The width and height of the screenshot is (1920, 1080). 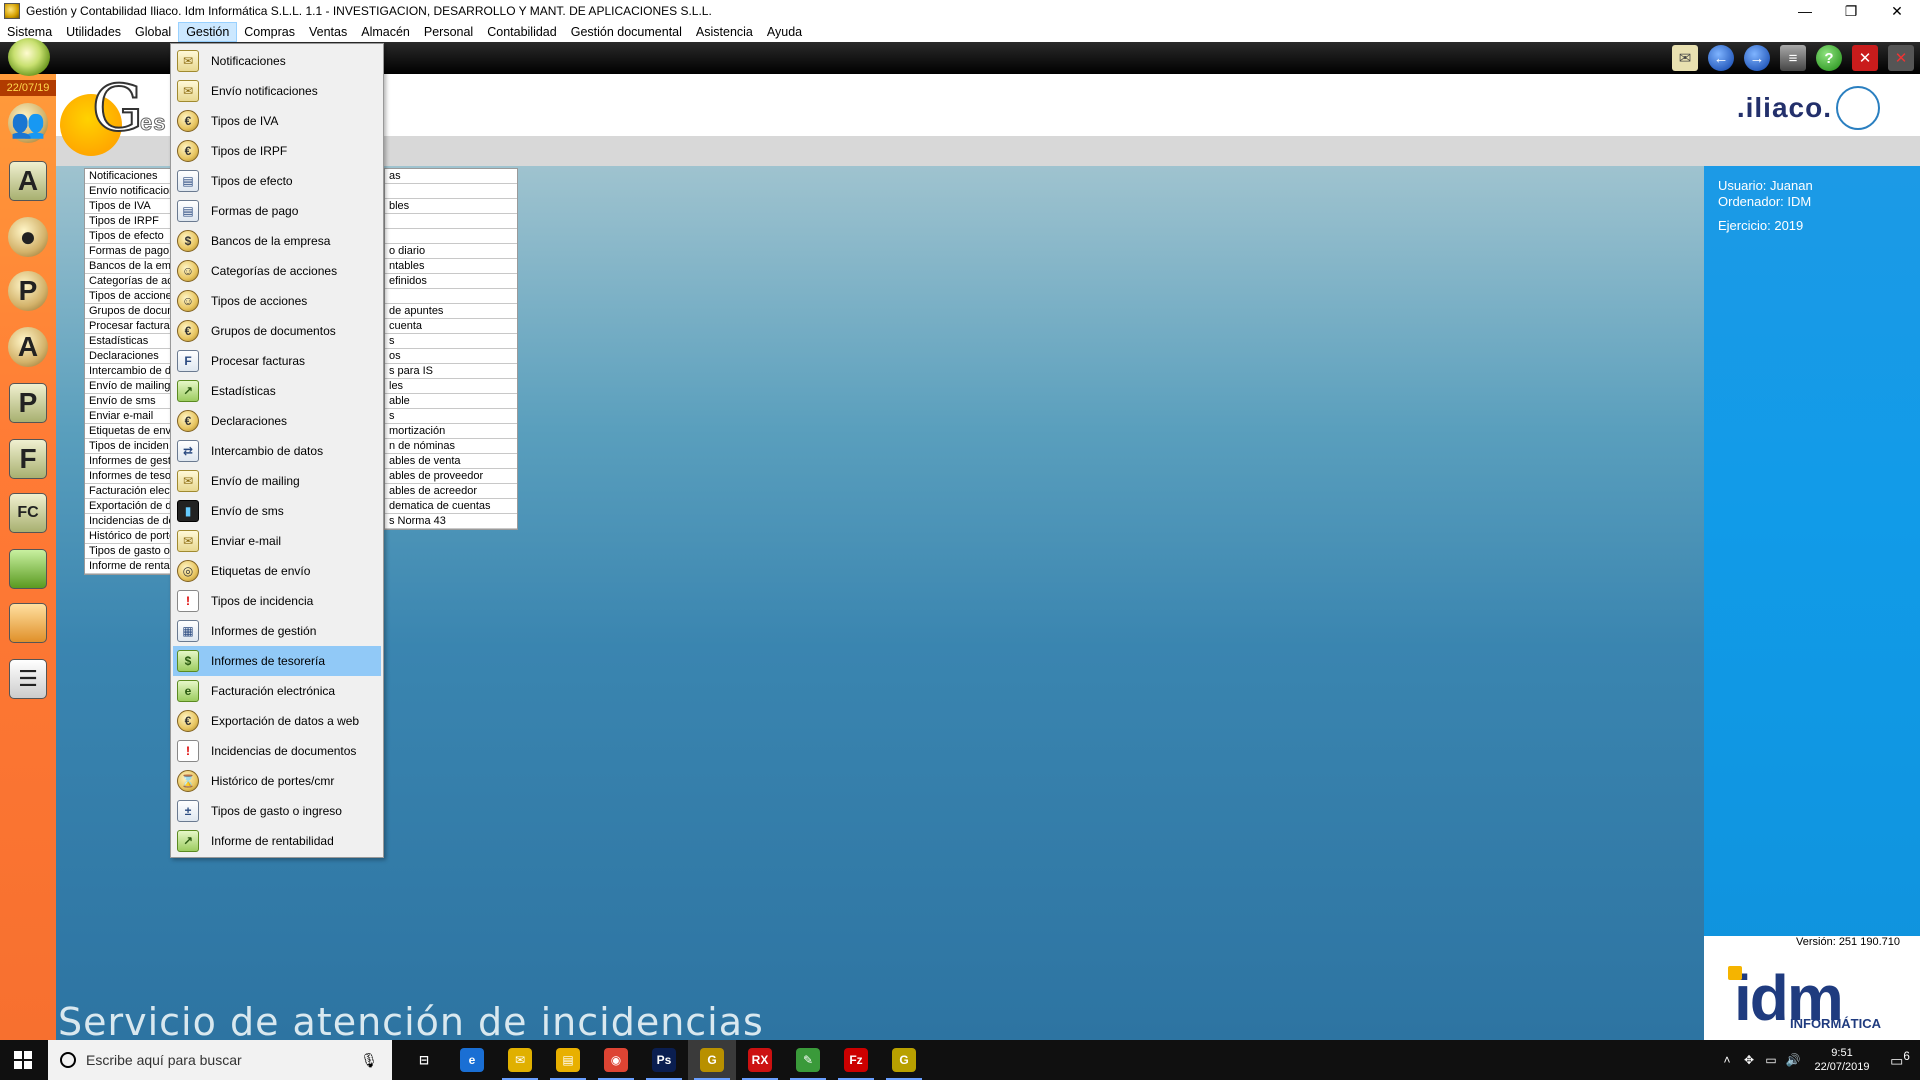 I want to click on photoshop-icon: Ps, so click(x=664, y=1060).